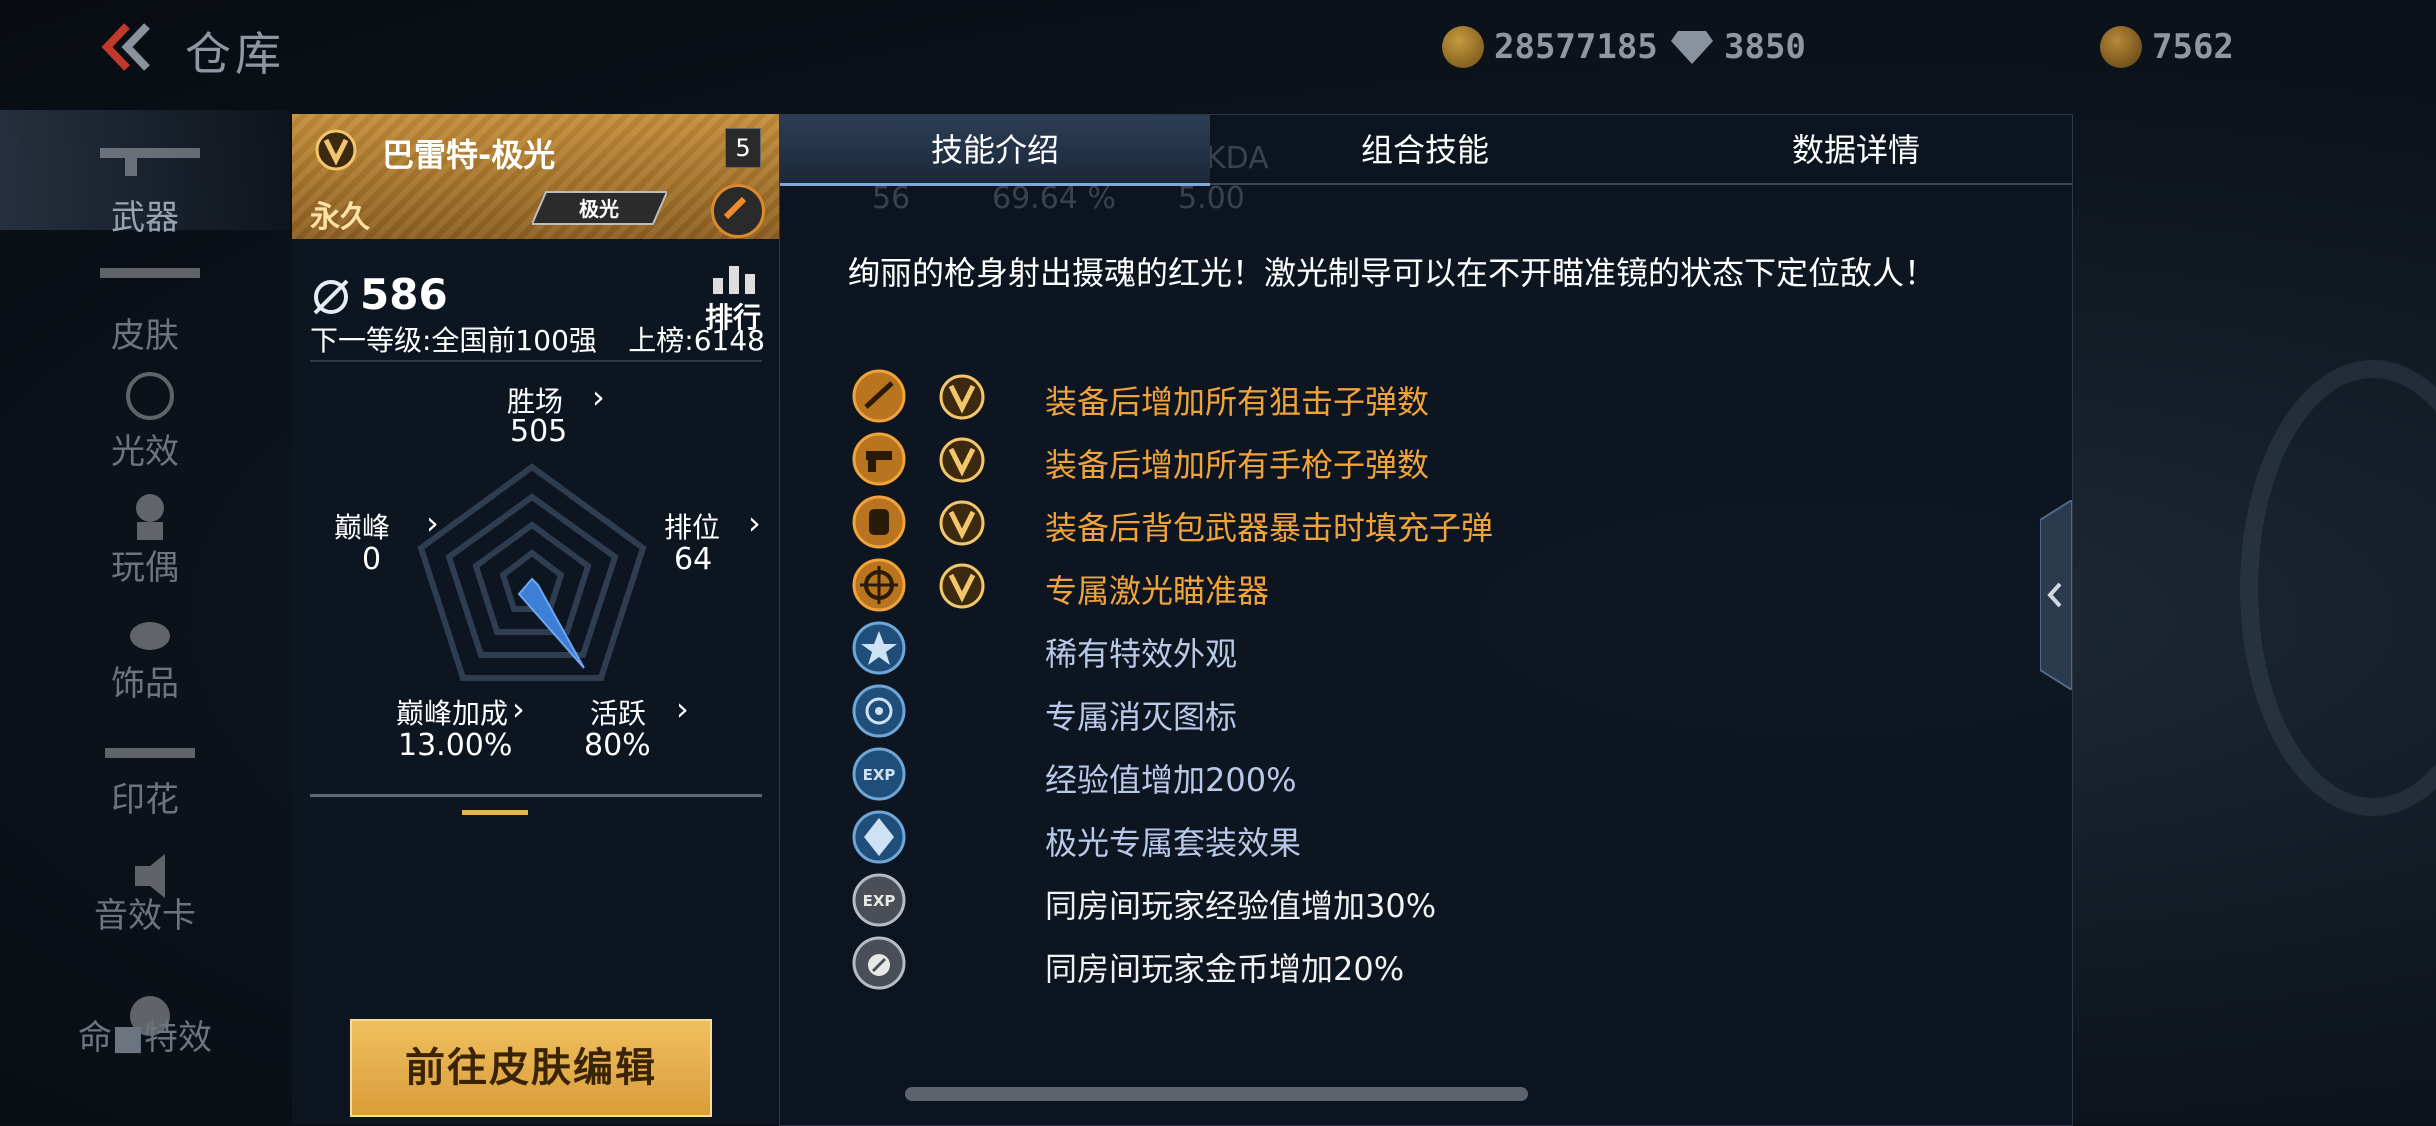 The image size is (2436, 1126). What do you see at coordinates (340, 217) in the screenshot?
I see `duration-label: 永久` at bounding box center [340, 217].